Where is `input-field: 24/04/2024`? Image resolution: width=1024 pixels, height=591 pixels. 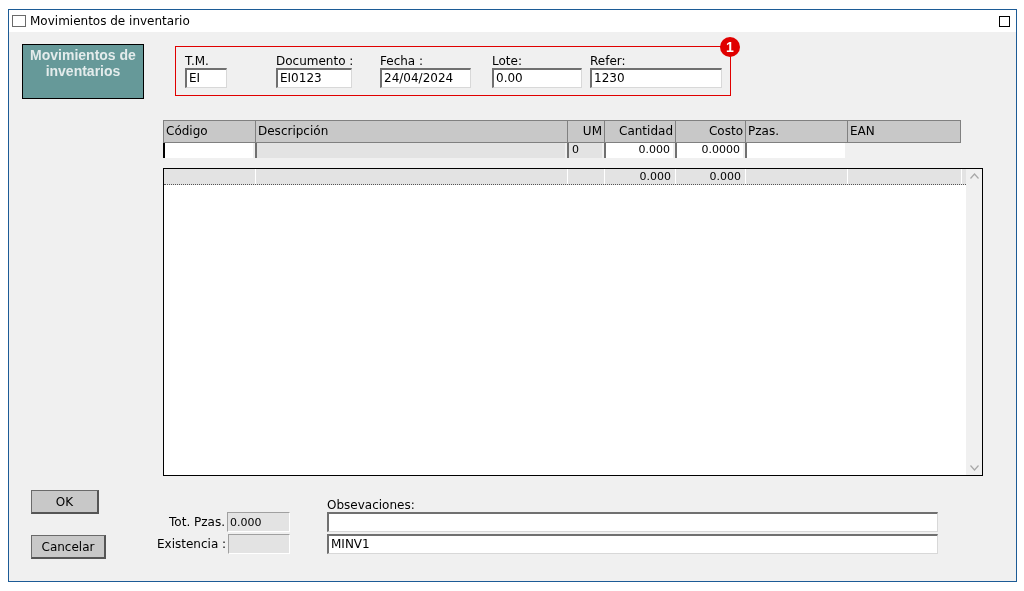
input-field: 24/04/2024 is located at coordinates (425, 78).